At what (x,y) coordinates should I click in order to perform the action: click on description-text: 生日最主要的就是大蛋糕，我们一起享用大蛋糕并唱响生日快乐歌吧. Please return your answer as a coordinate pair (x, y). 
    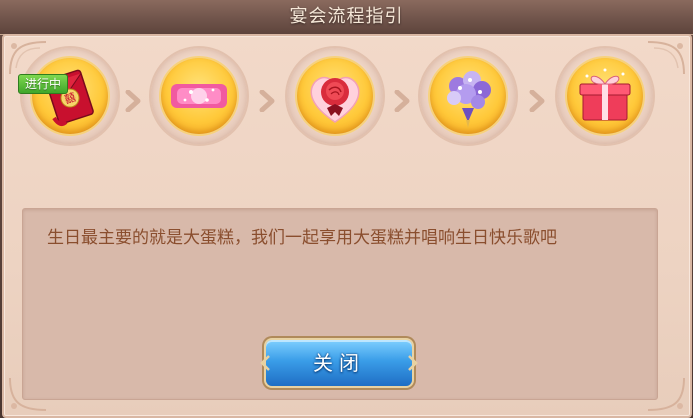
    Looking at the image, I should click on (302, 238).